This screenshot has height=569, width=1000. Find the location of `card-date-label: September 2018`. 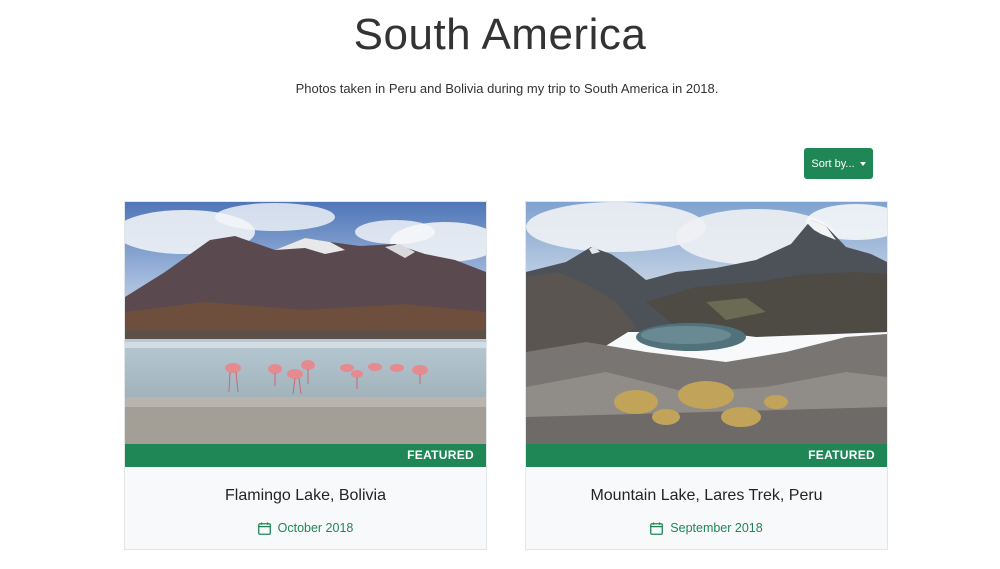

card-date-label: September 2018 is located at coordinates (716, 528).